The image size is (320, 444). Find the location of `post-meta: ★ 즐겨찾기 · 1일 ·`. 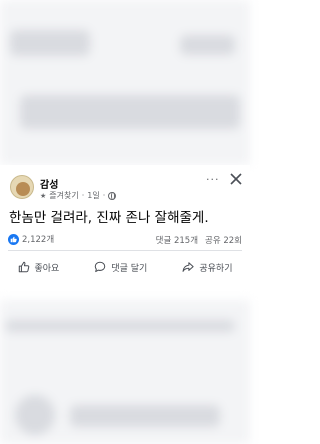

post-meta: ★ 즐겨찾기 · 1일 · is located at coordinates (78, 195).